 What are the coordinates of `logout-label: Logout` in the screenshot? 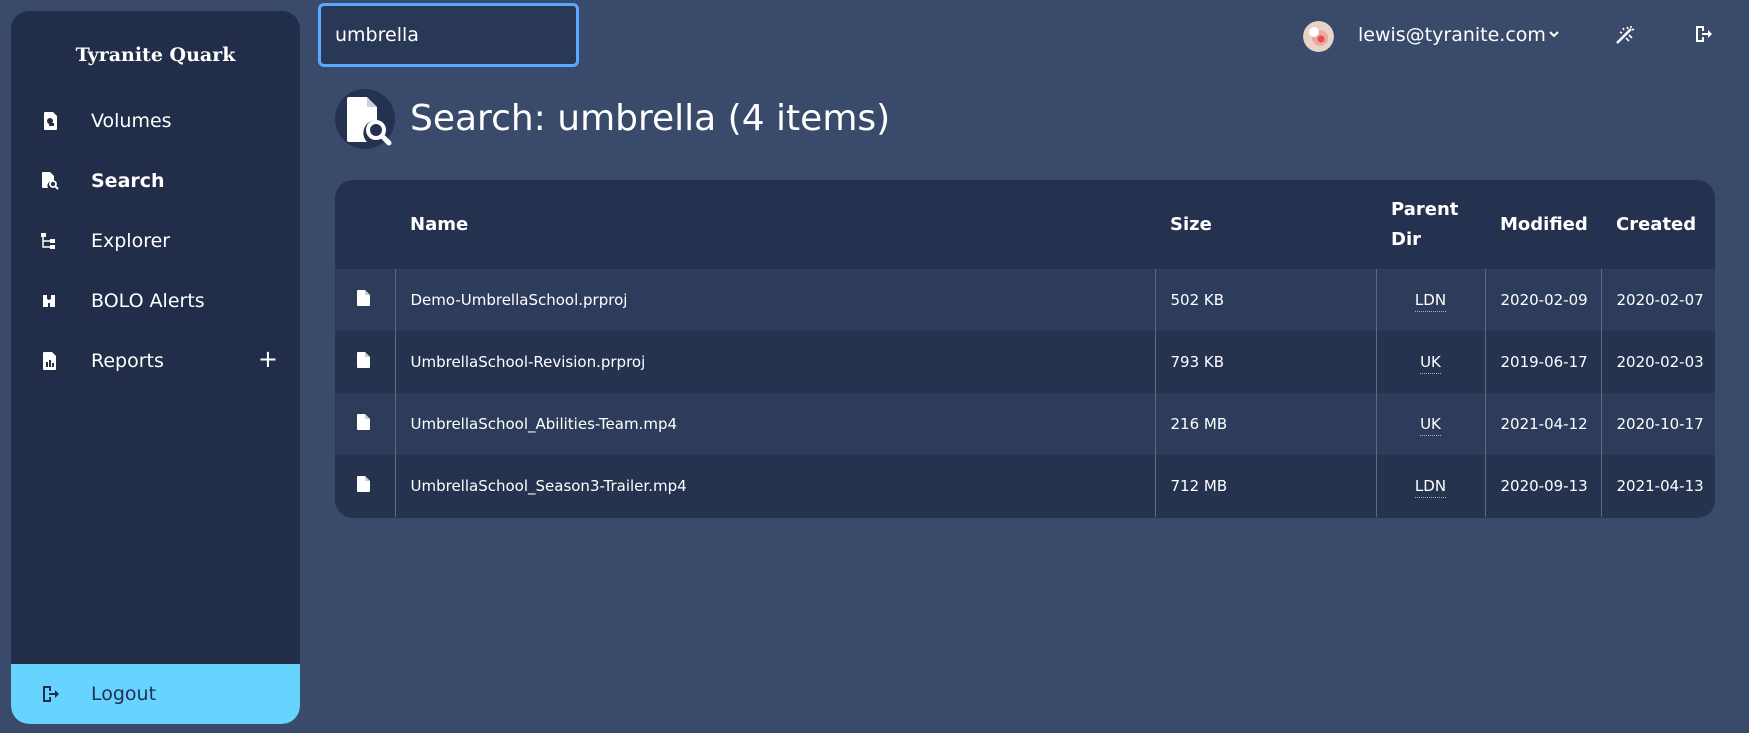 It's located at (124, 694).